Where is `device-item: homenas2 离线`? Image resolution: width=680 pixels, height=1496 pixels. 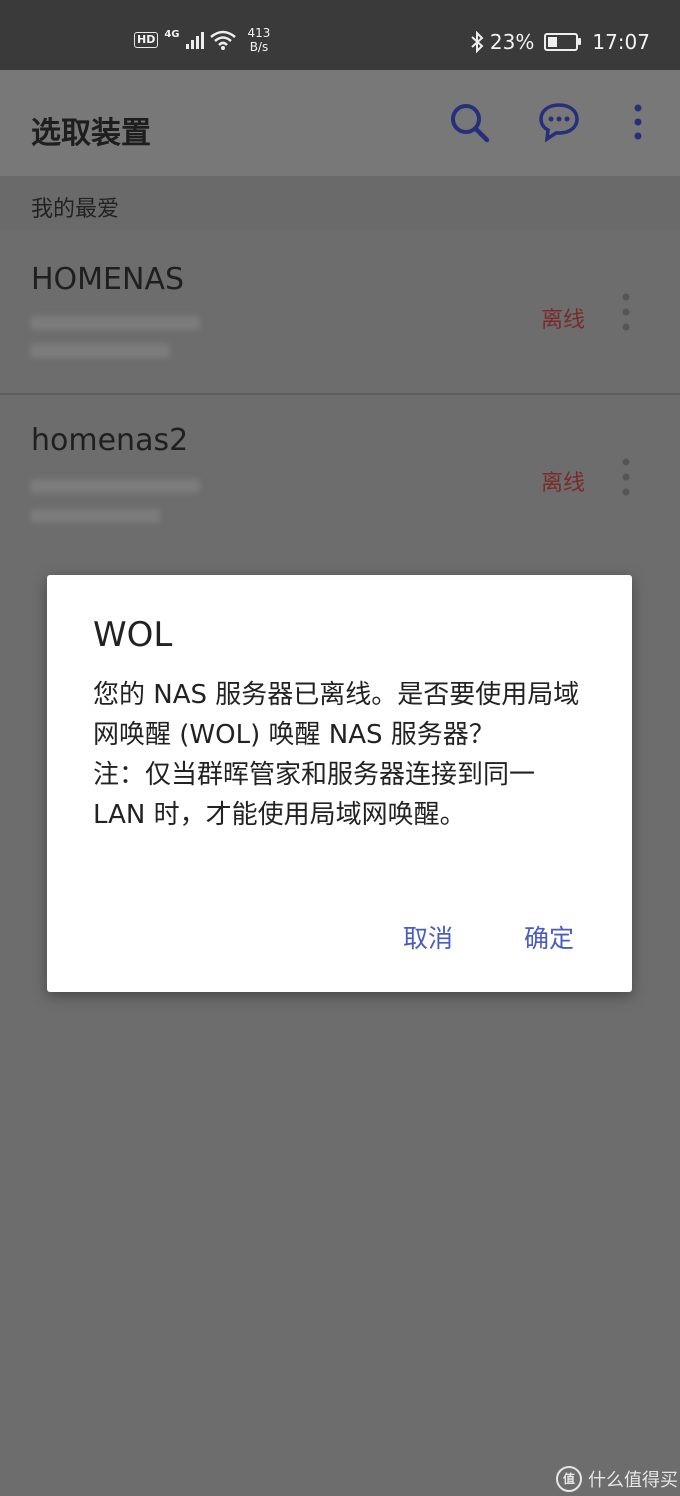 device-item: homenas2 离线 is located at coordinates (340, 477).